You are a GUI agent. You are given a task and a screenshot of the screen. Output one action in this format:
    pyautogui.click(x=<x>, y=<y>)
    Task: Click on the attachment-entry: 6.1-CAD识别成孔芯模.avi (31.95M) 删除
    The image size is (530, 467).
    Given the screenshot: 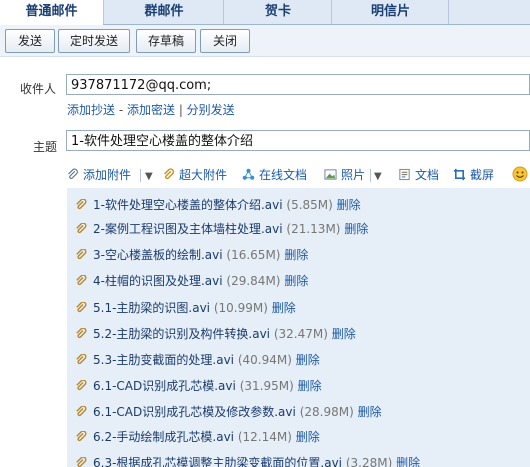 What is the action you would take?
    pyautogui.click(x=207, y=386)
    